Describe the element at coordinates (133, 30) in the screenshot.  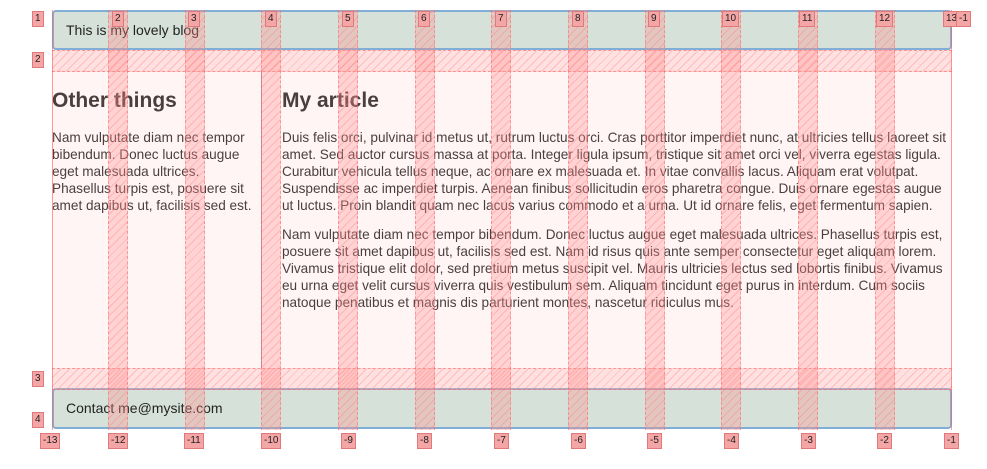
I see `header-text: This is my lovely blog` at that location.